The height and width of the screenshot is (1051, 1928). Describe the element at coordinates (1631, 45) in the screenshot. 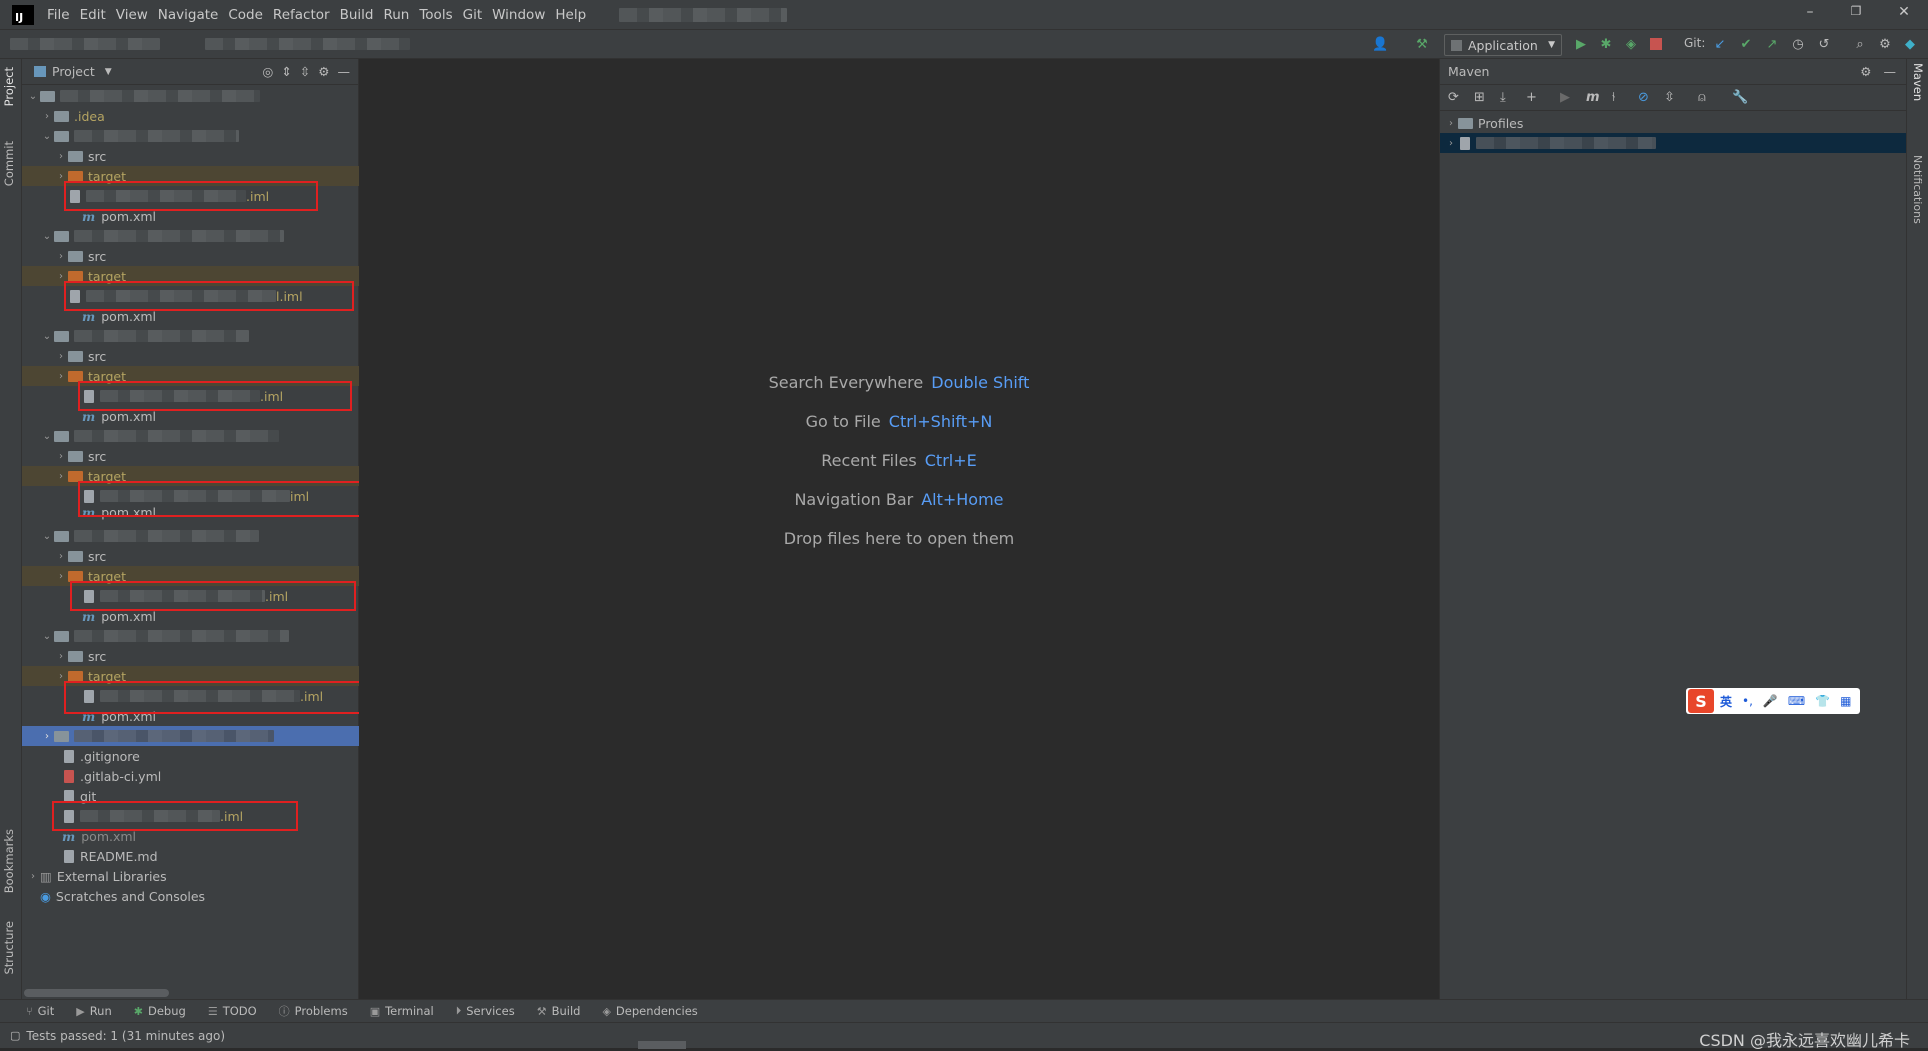

I see `coverage-icon: ◈` at that location.